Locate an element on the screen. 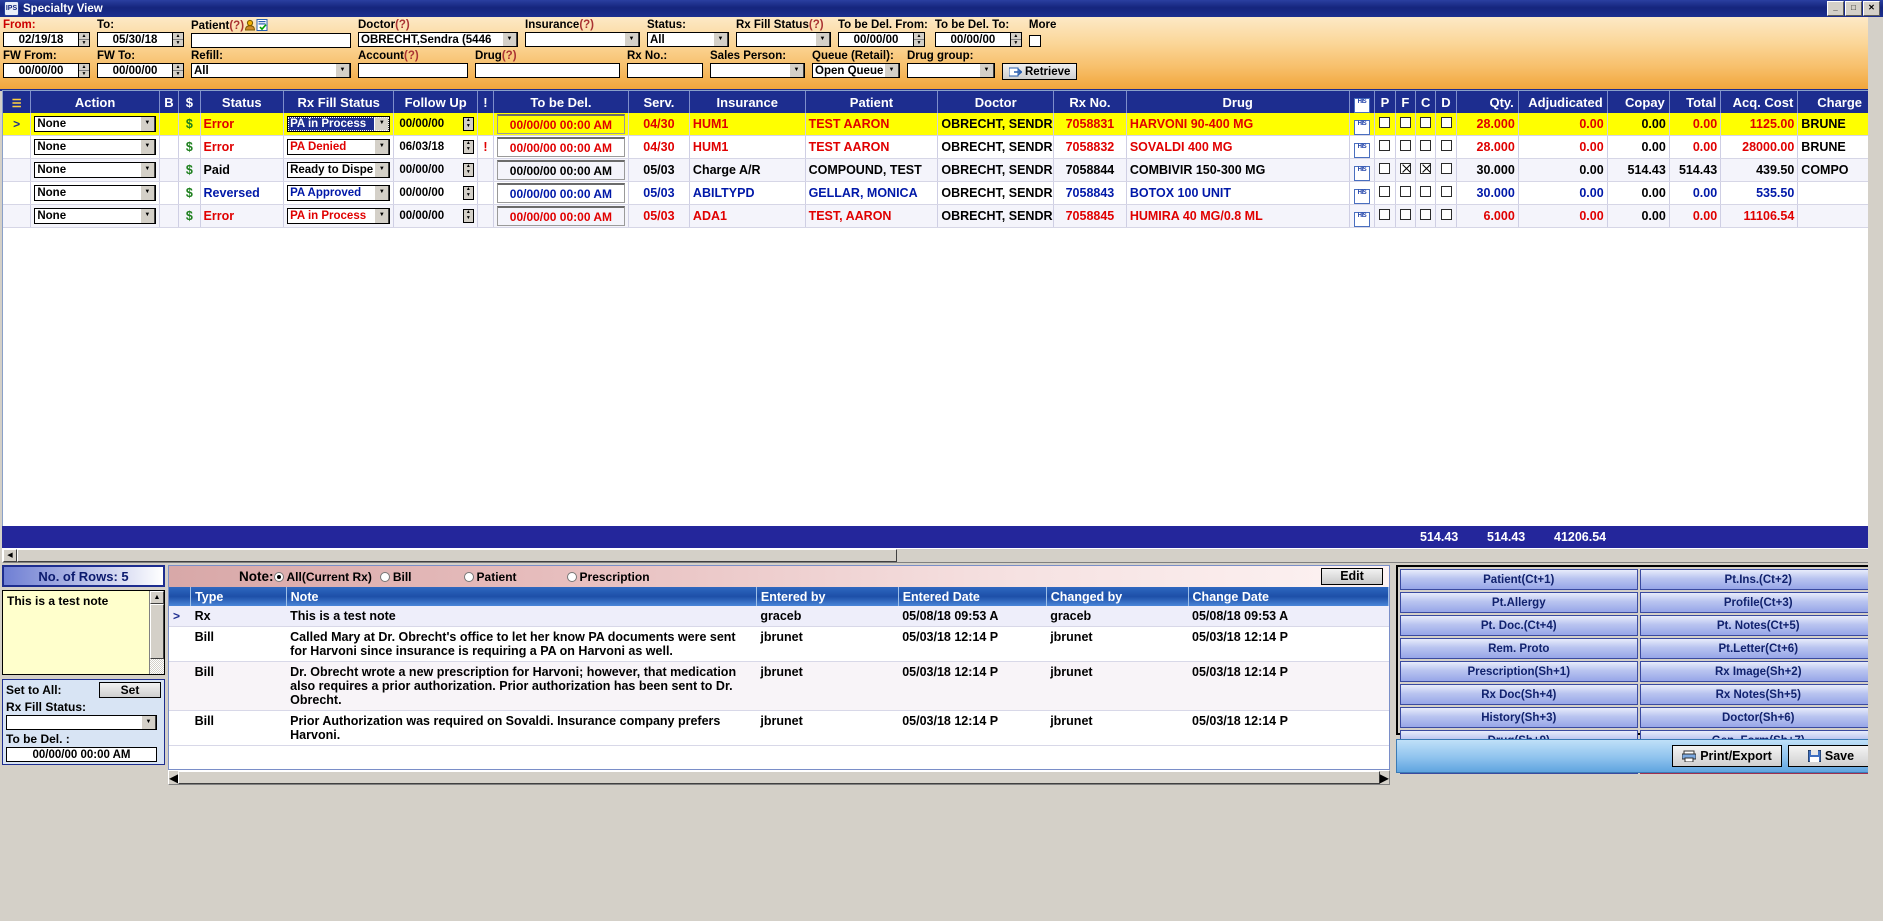  filter-control: ▼ is located at coordinates (951, 70).